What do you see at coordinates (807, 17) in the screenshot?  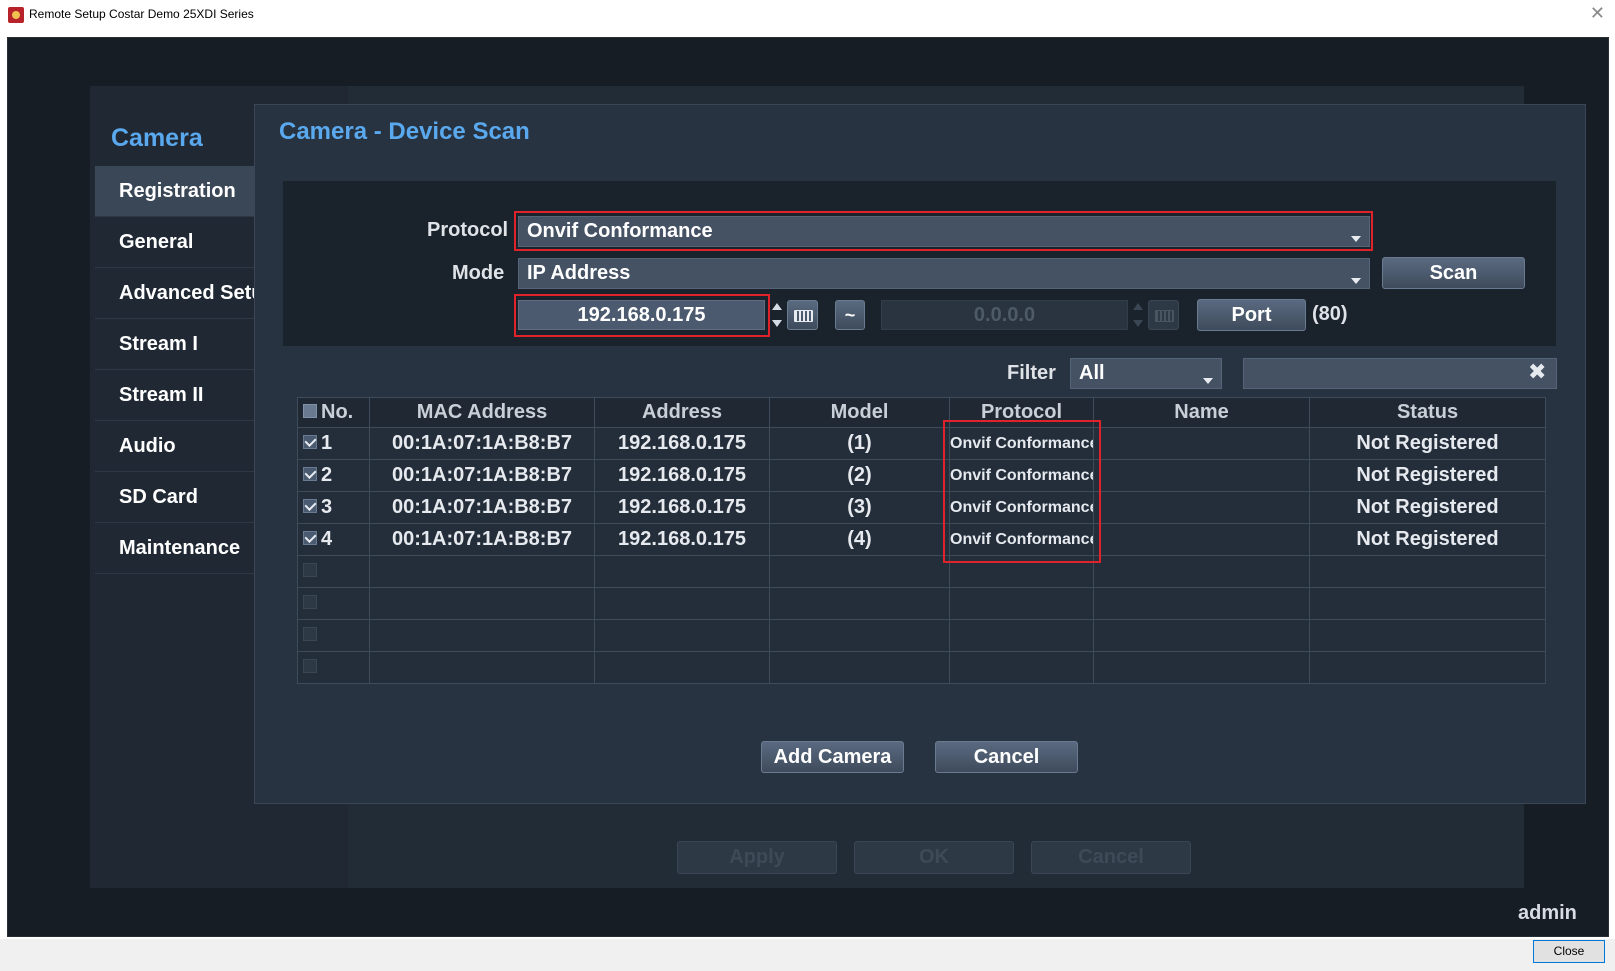 I see `title-bar: Remote Setup Costar Demo 25XDI Series ✕` at bounding box center [807, 17].